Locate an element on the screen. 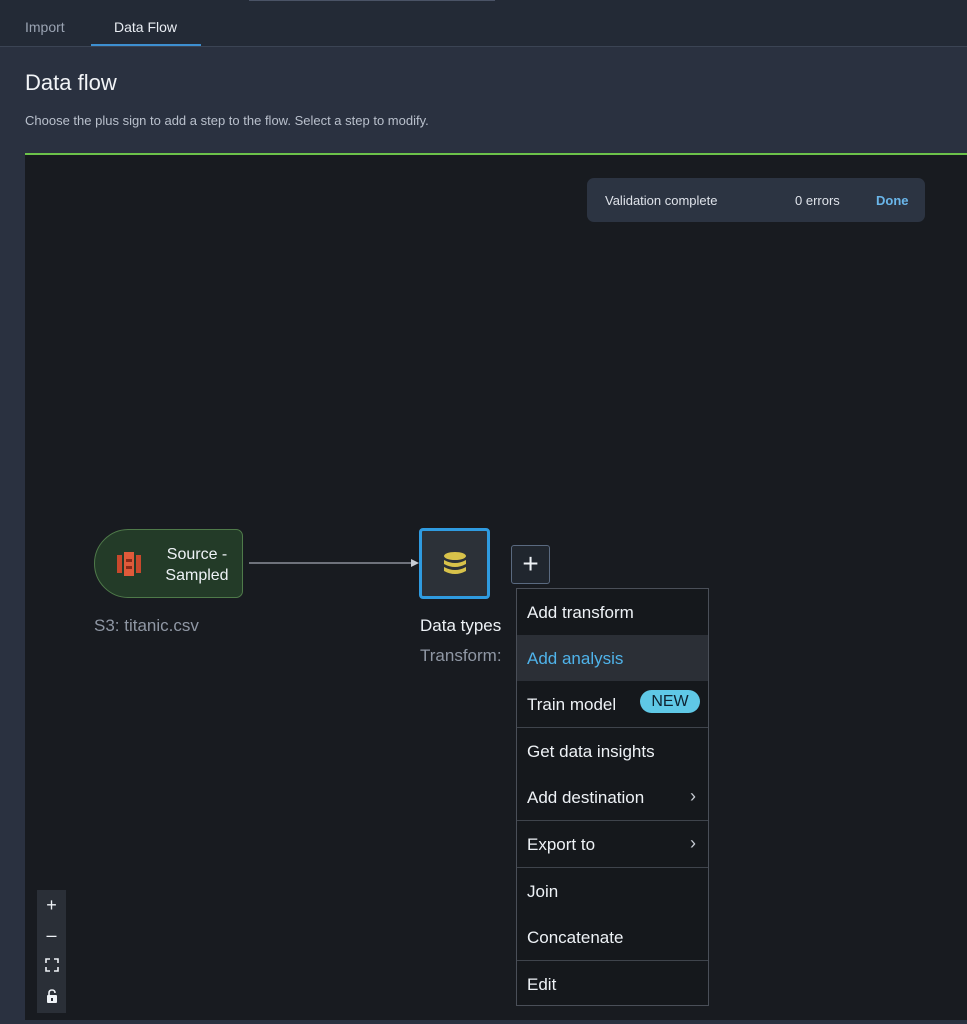 The height and width of the screenshot is (1024, 967). zoom-controls: + – is located at coordinates (51, 951).